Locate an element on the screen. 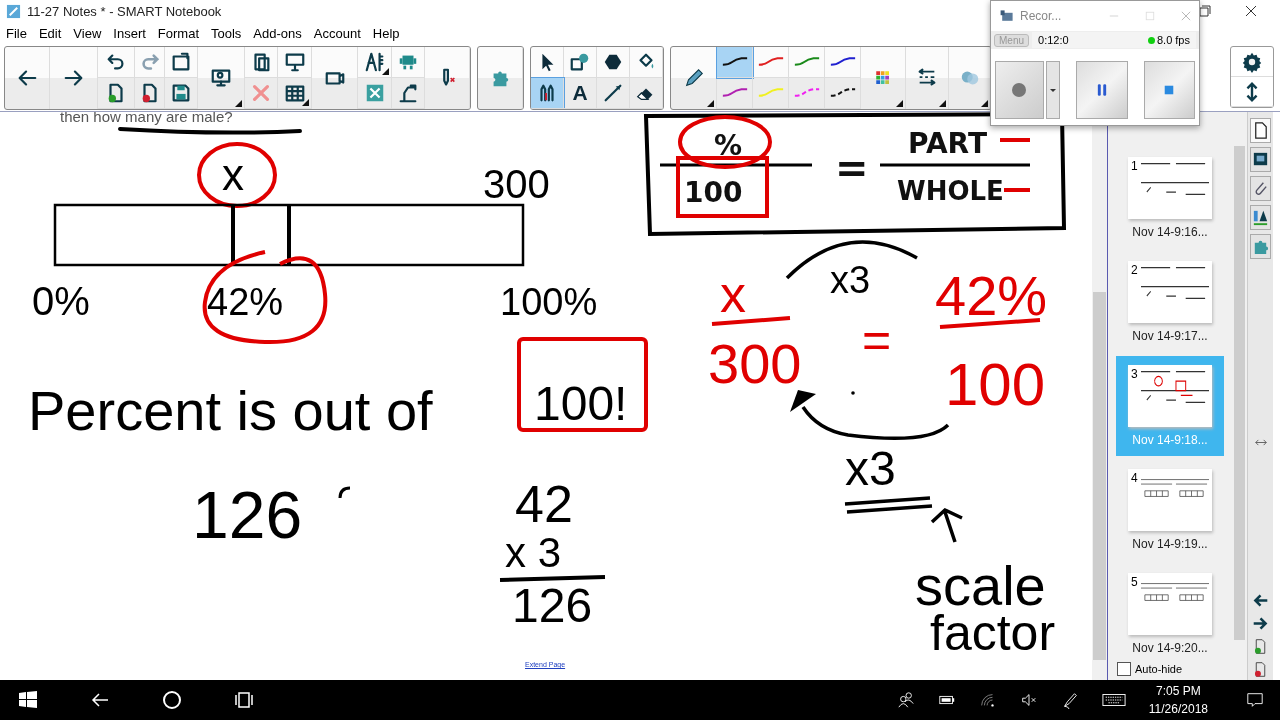  clock-time: 7:05 PM is located at coordinates (1178, 691).